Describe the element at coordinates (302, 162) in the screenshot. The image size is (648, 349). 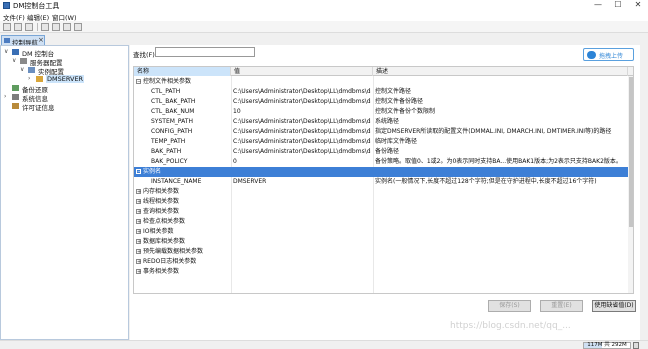
I see `param-value: 0` at that location.